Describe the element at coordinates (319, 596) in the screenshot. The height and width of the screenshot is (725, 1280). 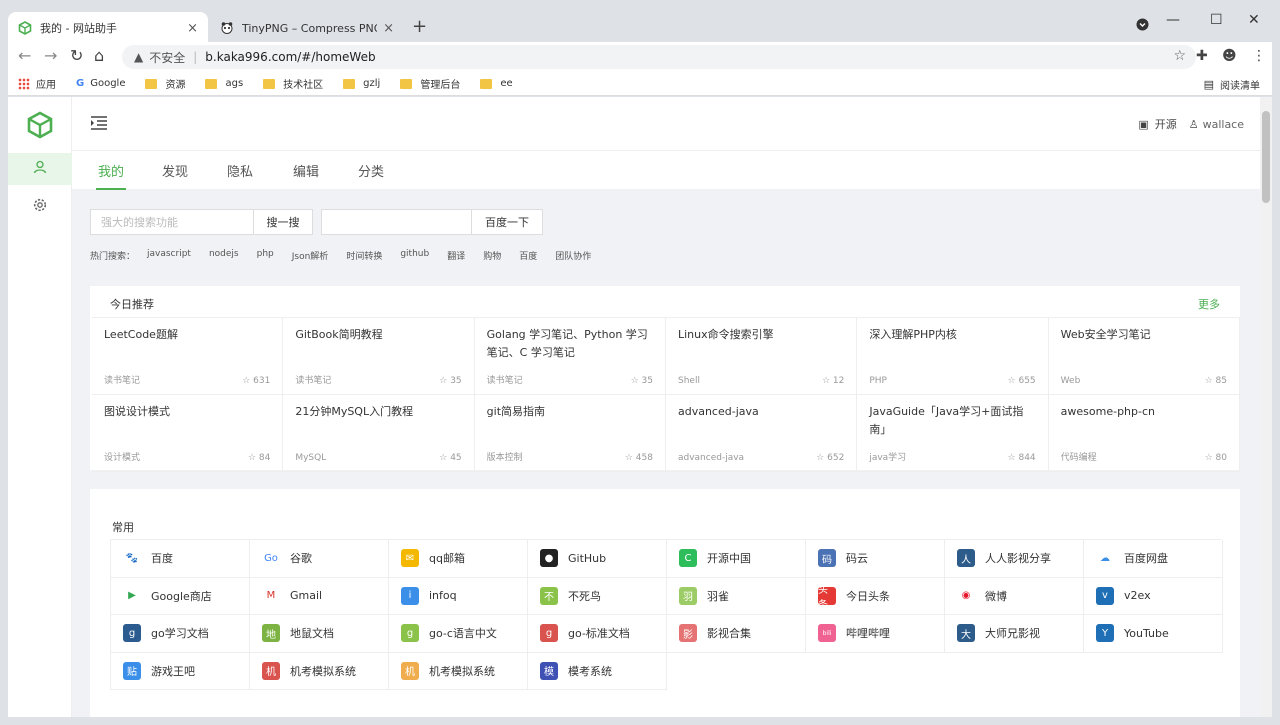
I see `common-link: M Gmail` at that location.